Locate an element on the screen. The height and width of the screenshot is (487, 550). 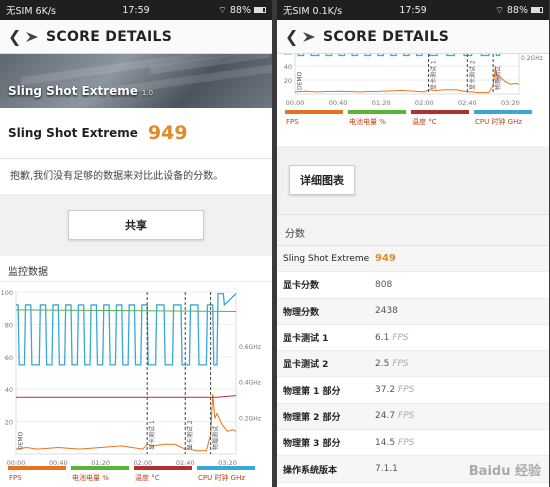
table-row: 显卡分数 808 is located at coordinates (413, 285).